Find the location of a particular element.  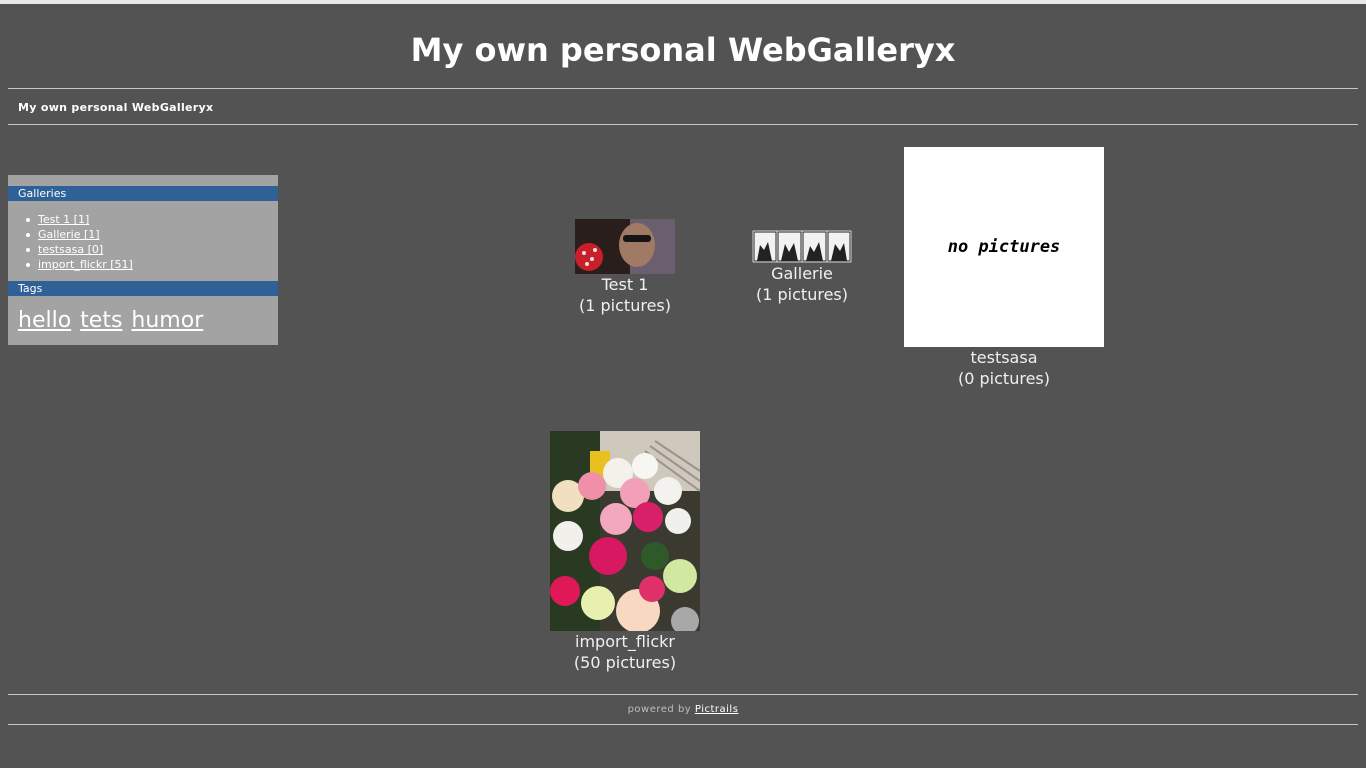

list-item: Test 1 [1] is located at coordinates (78, 219).